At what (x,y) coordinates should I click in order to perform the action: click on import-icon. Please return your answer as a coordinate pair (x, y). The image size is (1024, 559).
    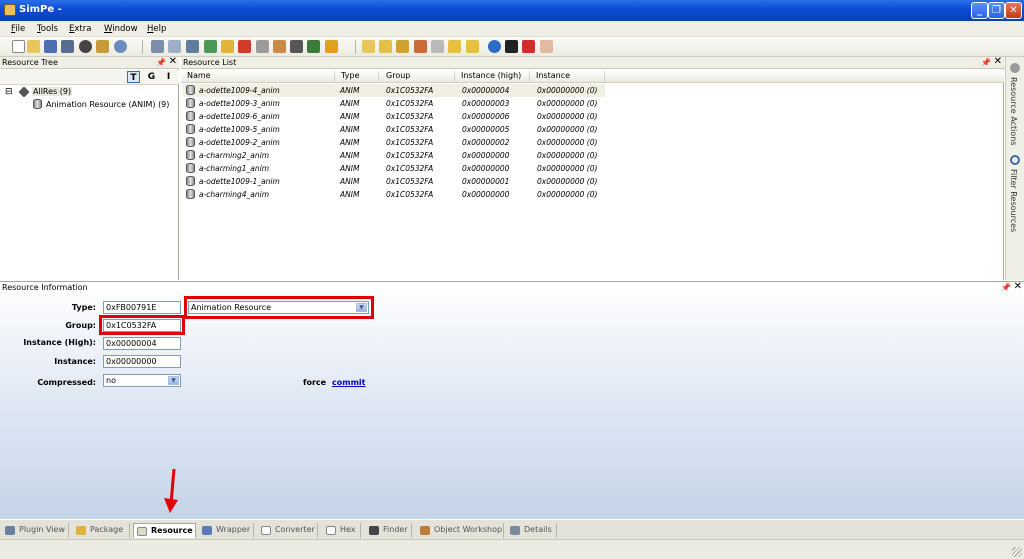
    Looking at the image, I should click on (279, 46).